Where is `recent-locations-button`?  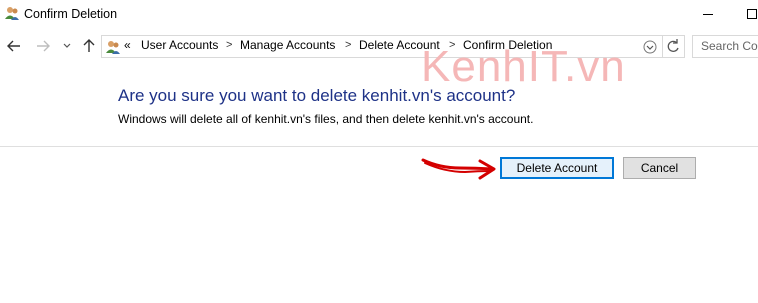
recent-locations-button is located at coordinates (67, 46).